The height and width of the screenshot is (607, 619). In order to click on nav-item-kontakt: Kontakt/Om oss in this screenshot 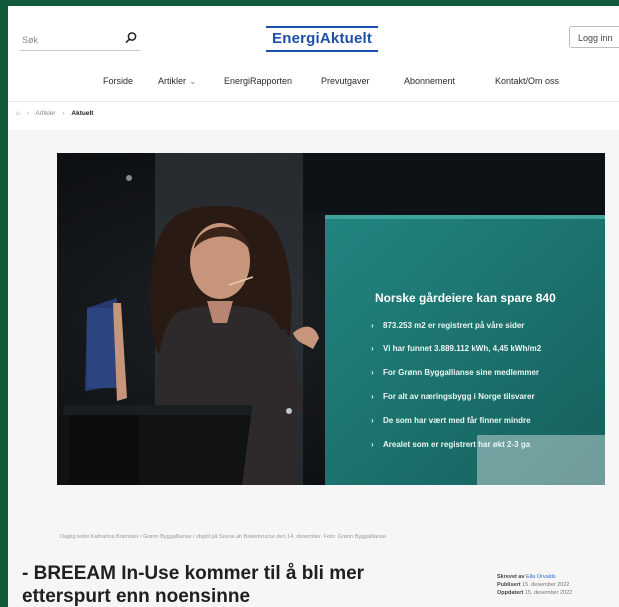, I will do `click(527, 81)`.